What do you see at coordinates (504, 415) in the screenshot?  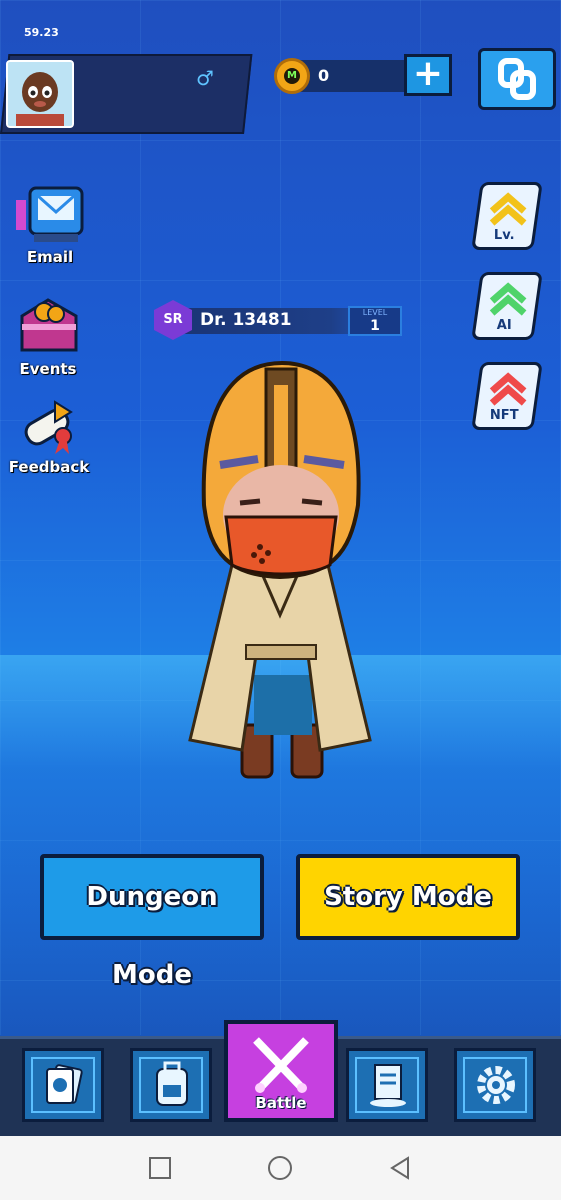 I see `nft-up-label: NFT` at bounding box center [504, 415].